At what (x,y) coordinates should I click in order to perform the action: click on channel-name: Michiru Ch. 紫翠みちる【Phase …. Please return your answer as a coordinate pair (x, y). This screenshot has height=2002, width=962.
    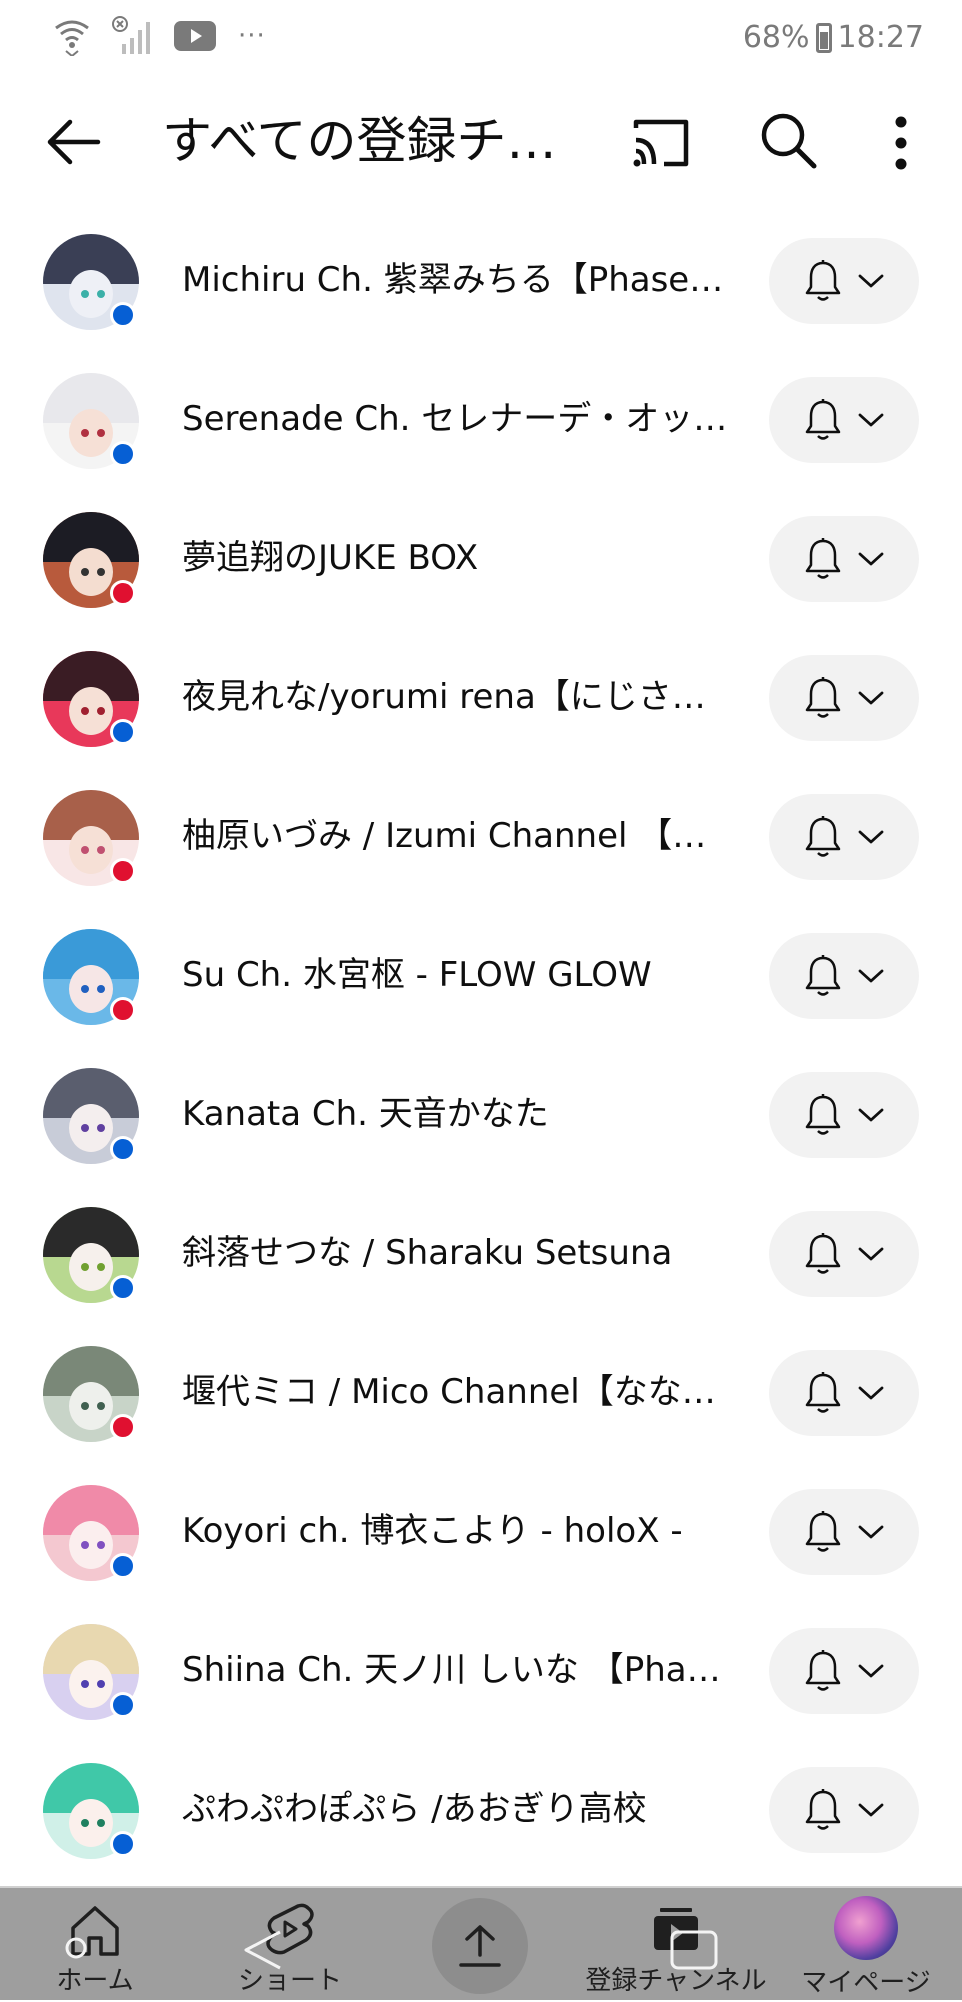
    Looking at the image, I should click on (457, 280).